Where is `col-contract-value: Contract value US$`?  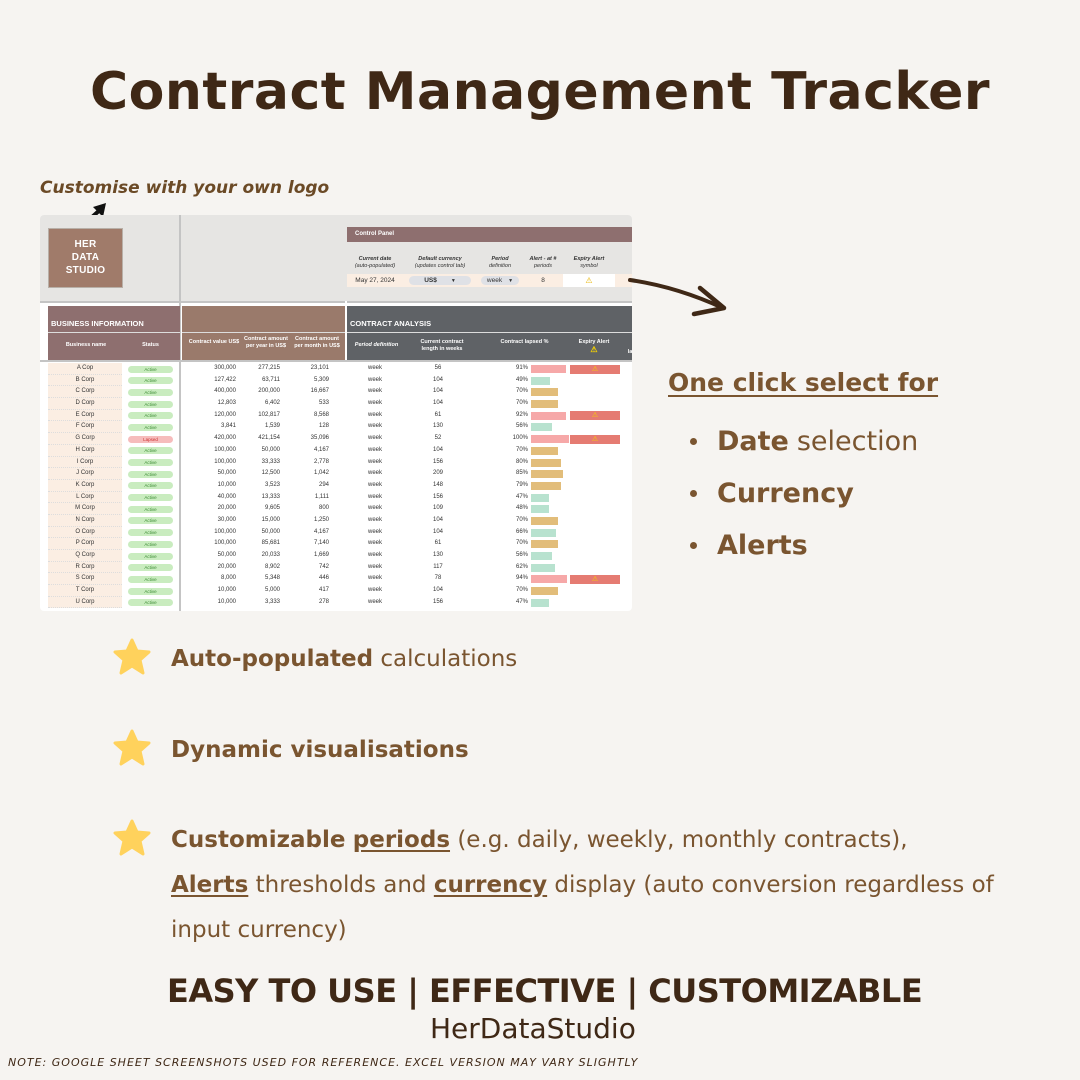 col-contract-value: Contract value US$ is located at coordinates (214, 342).